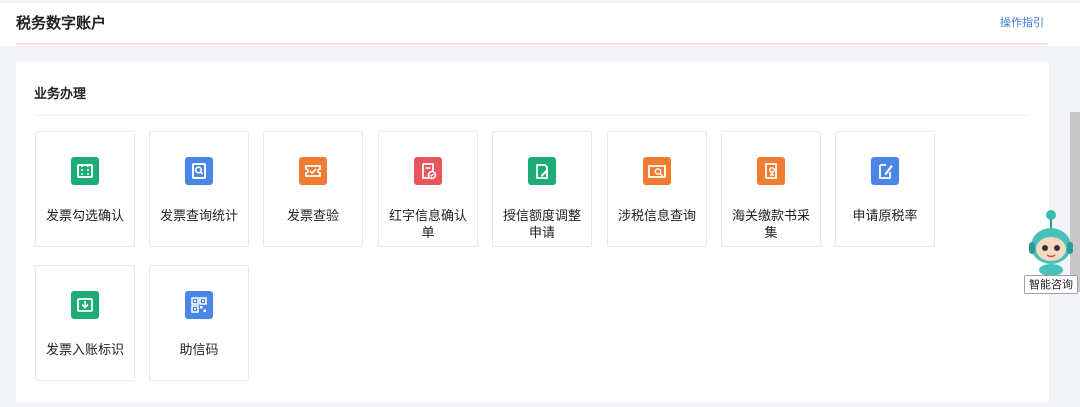 The width and height of the screenshot is (1080, 407). I want to click on tile-label: 涉税信息查询, so click(656, 216).